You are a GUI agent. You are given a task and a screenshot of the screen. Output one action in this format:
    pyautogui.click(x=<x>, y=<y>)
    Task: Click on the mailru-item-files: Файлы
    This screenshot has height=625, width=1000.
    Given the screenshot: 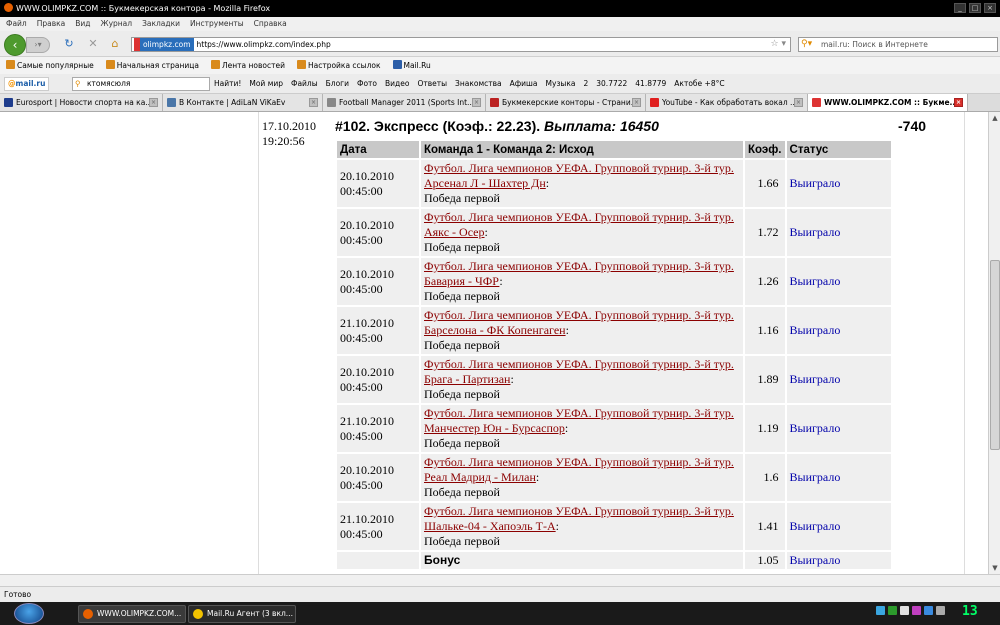 What is the action you would take?
    pyautogui.click(x=304, y=84)
    